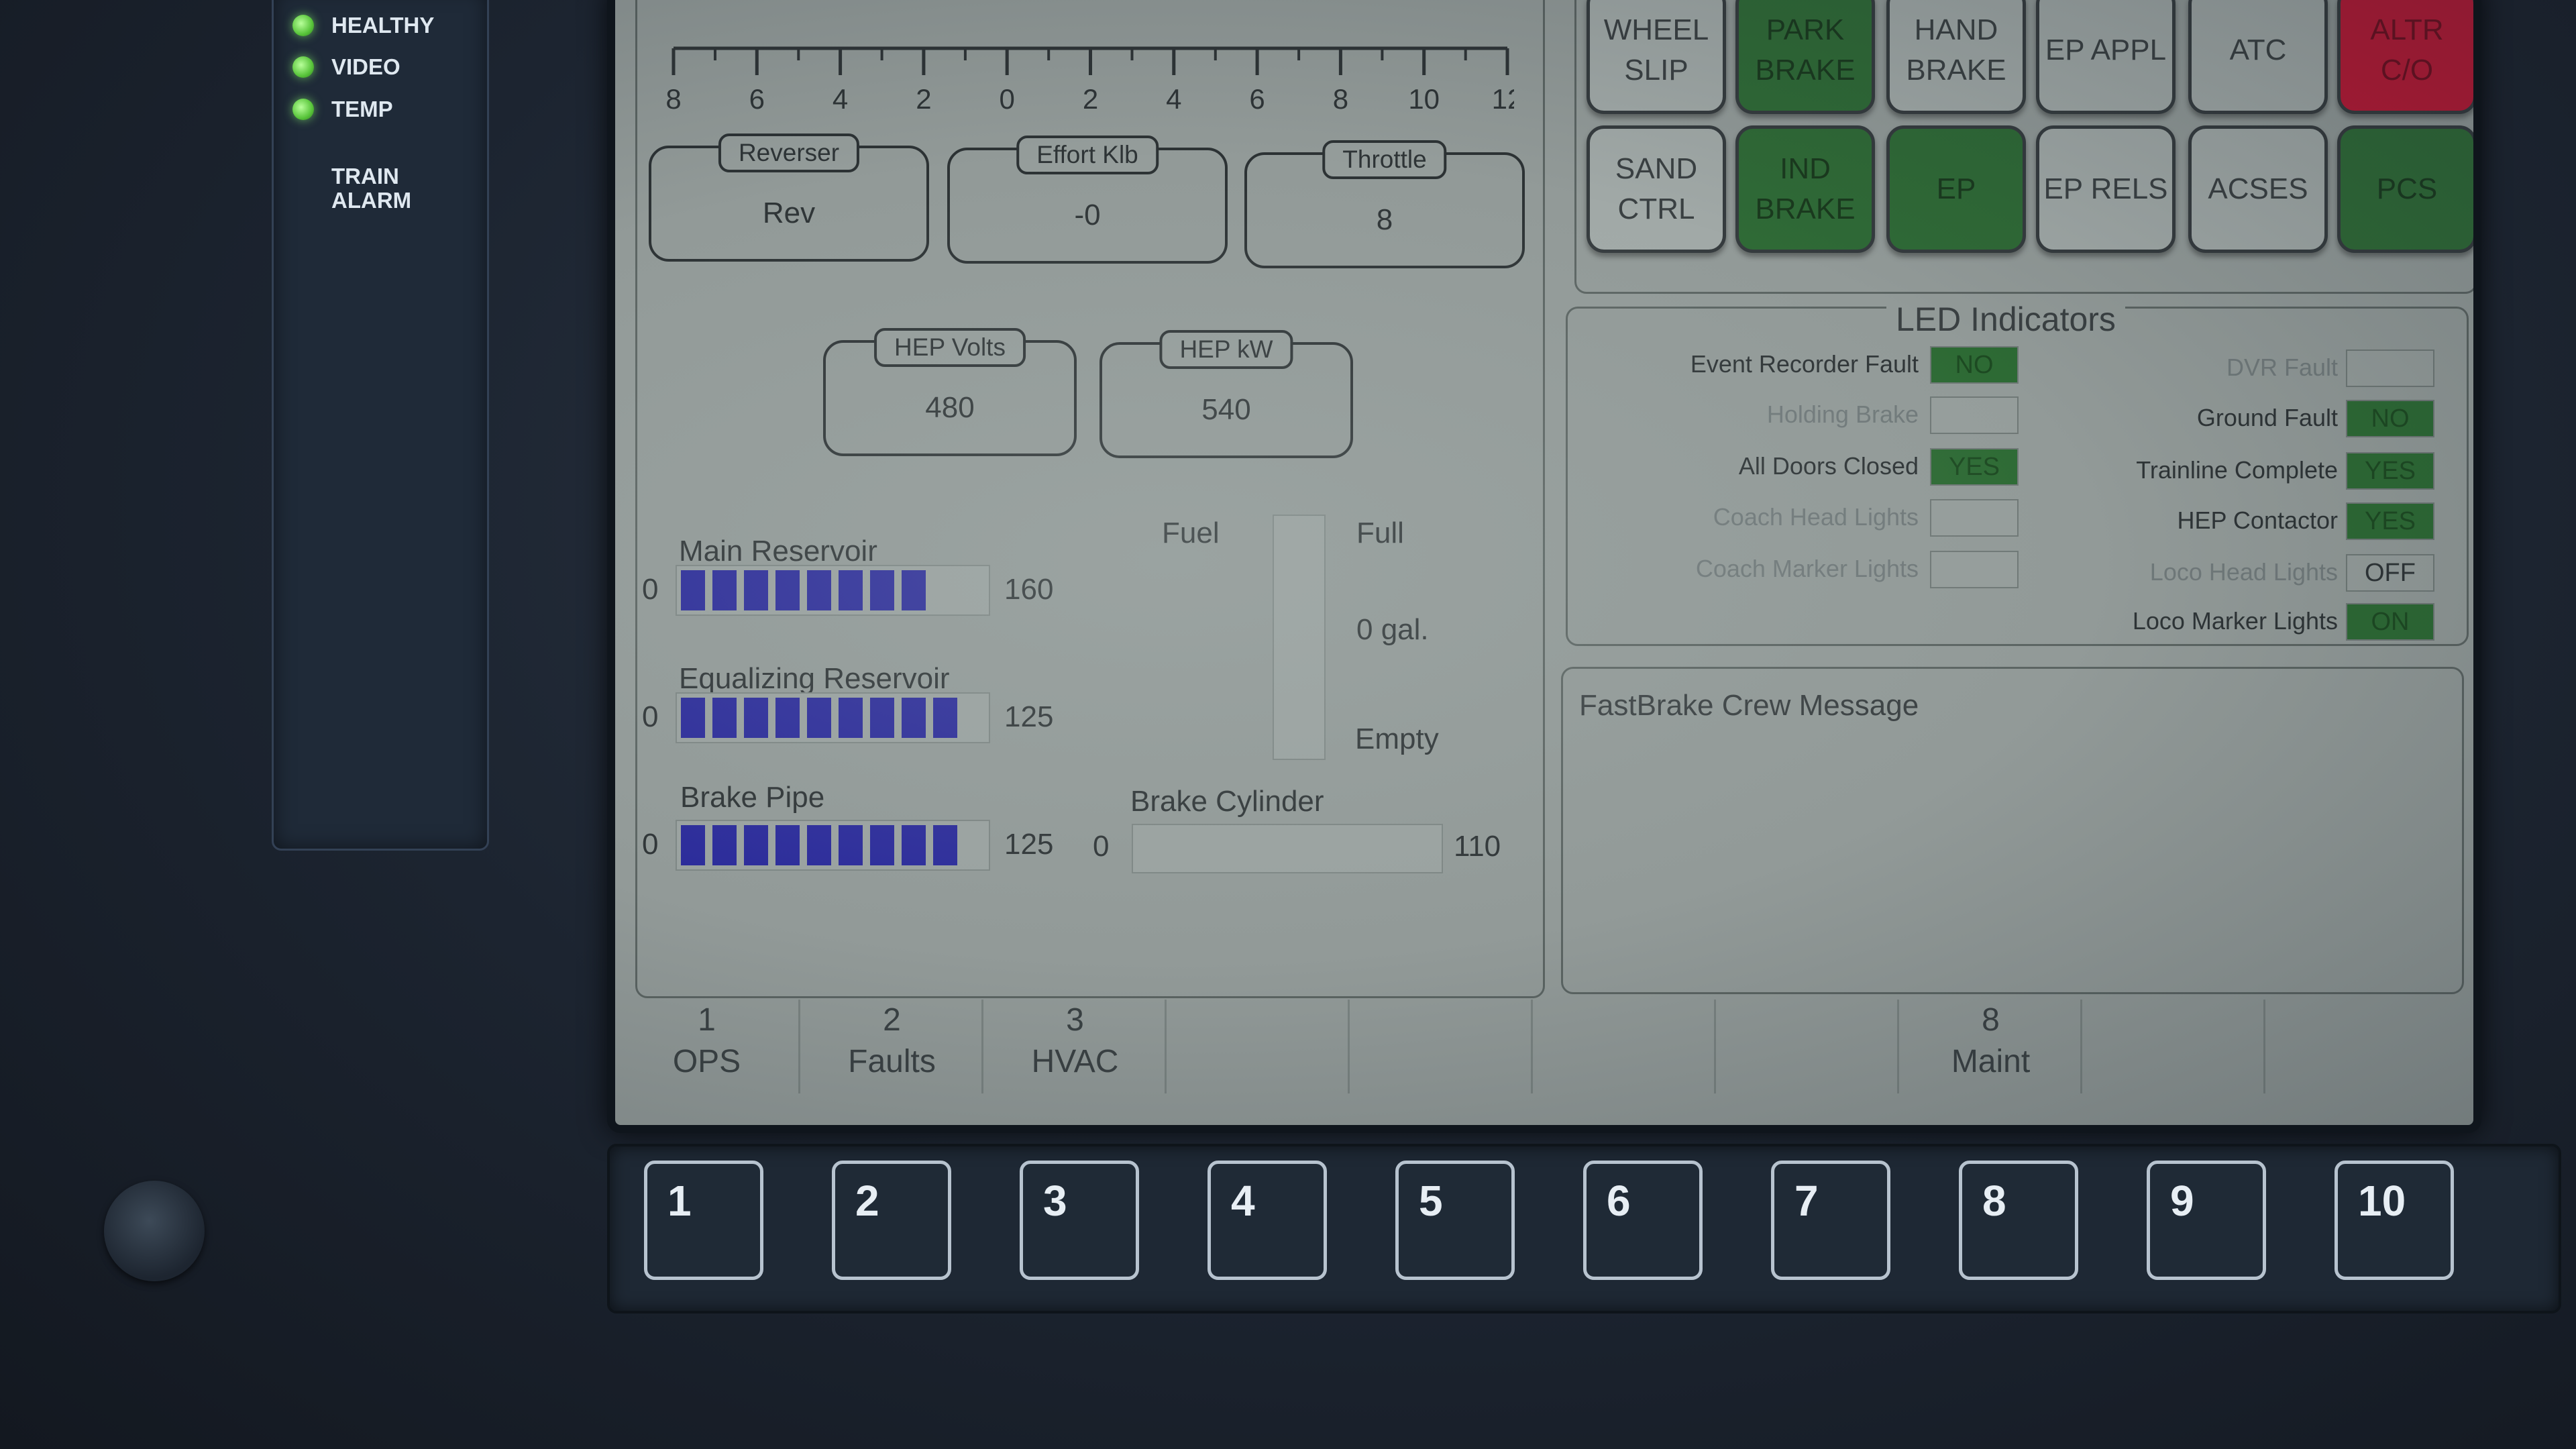  What do you see at coordinates (2235, 621) in the screenshot?
I see `led-indicator-label: Loco Marker Lights` at bounding box center [2235, 621].